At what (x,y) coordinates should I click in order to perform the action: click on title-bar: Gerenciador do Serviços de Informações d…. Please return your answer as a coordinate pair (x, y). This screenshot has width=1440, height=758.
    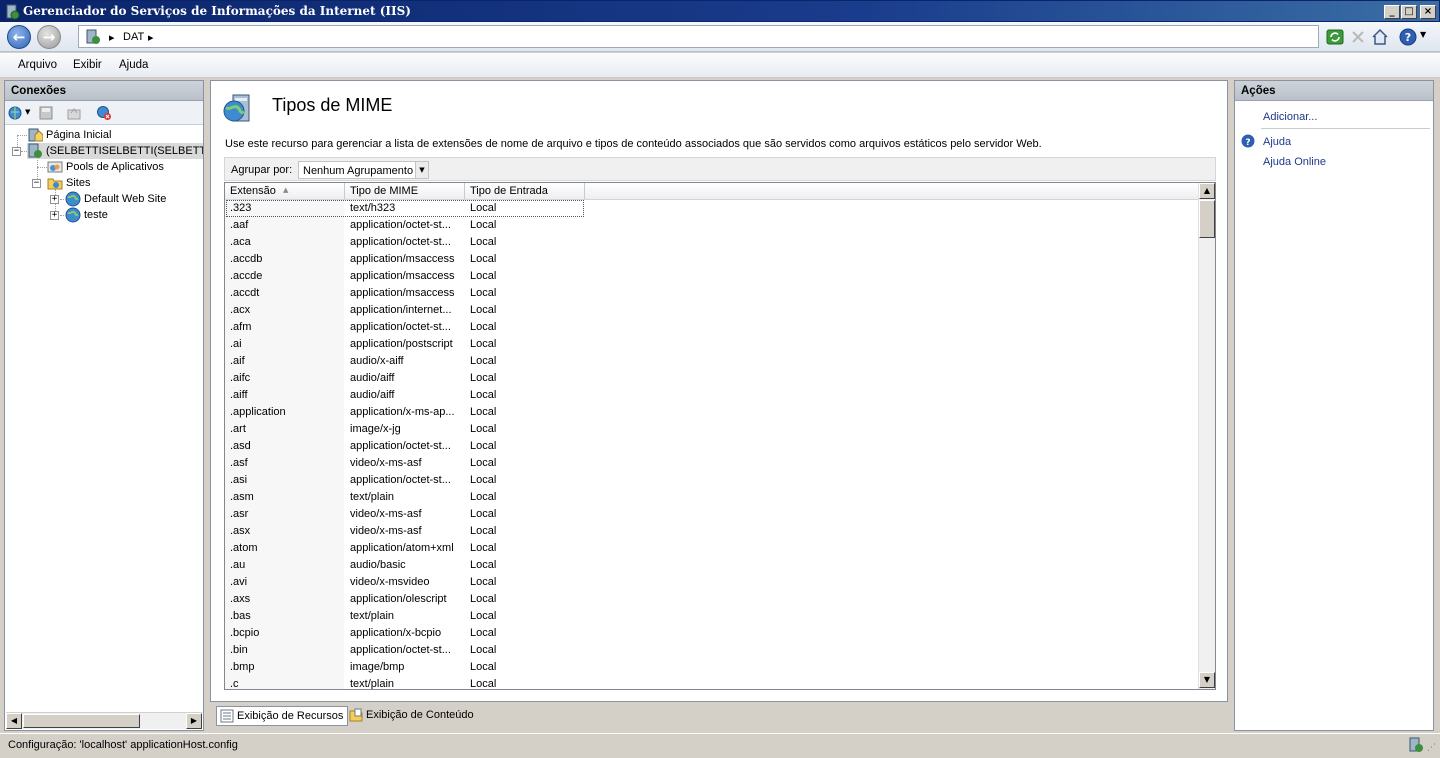
    Looking at the image, I should click on (720, 11).